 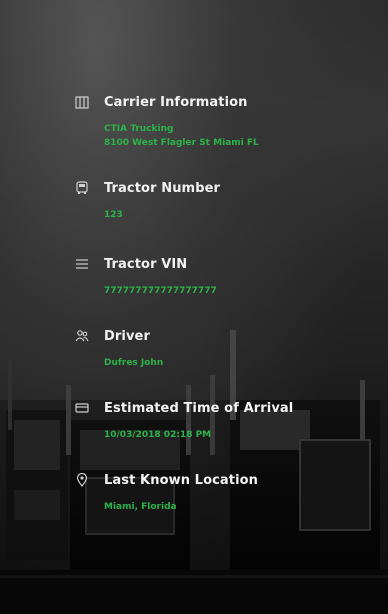 What do you see at coordinates (160, 291) in the screenshot?
I see `tractor-vin-value: 777777777777777777` at bounding box center [160, 291].